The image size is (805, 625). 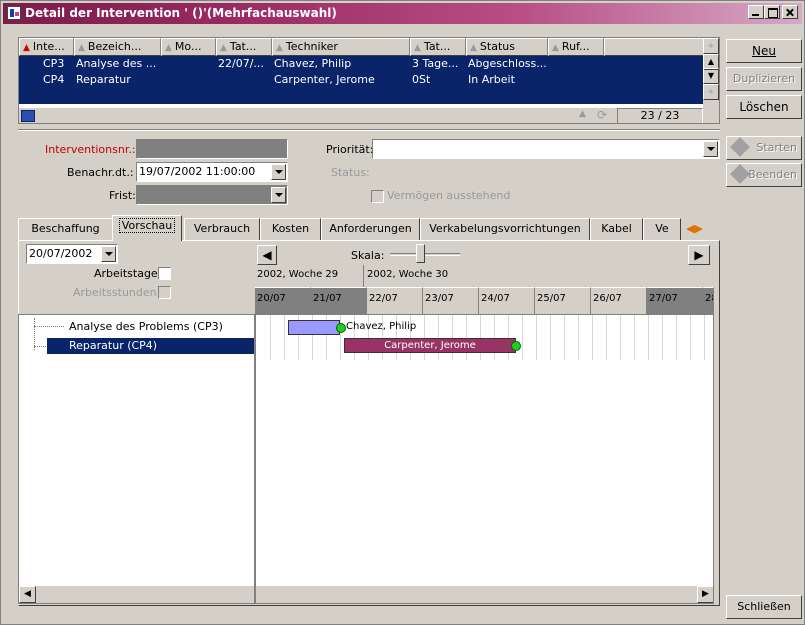 I want to click on tree-scroll-left: ◀, so click(x=27, y=594).